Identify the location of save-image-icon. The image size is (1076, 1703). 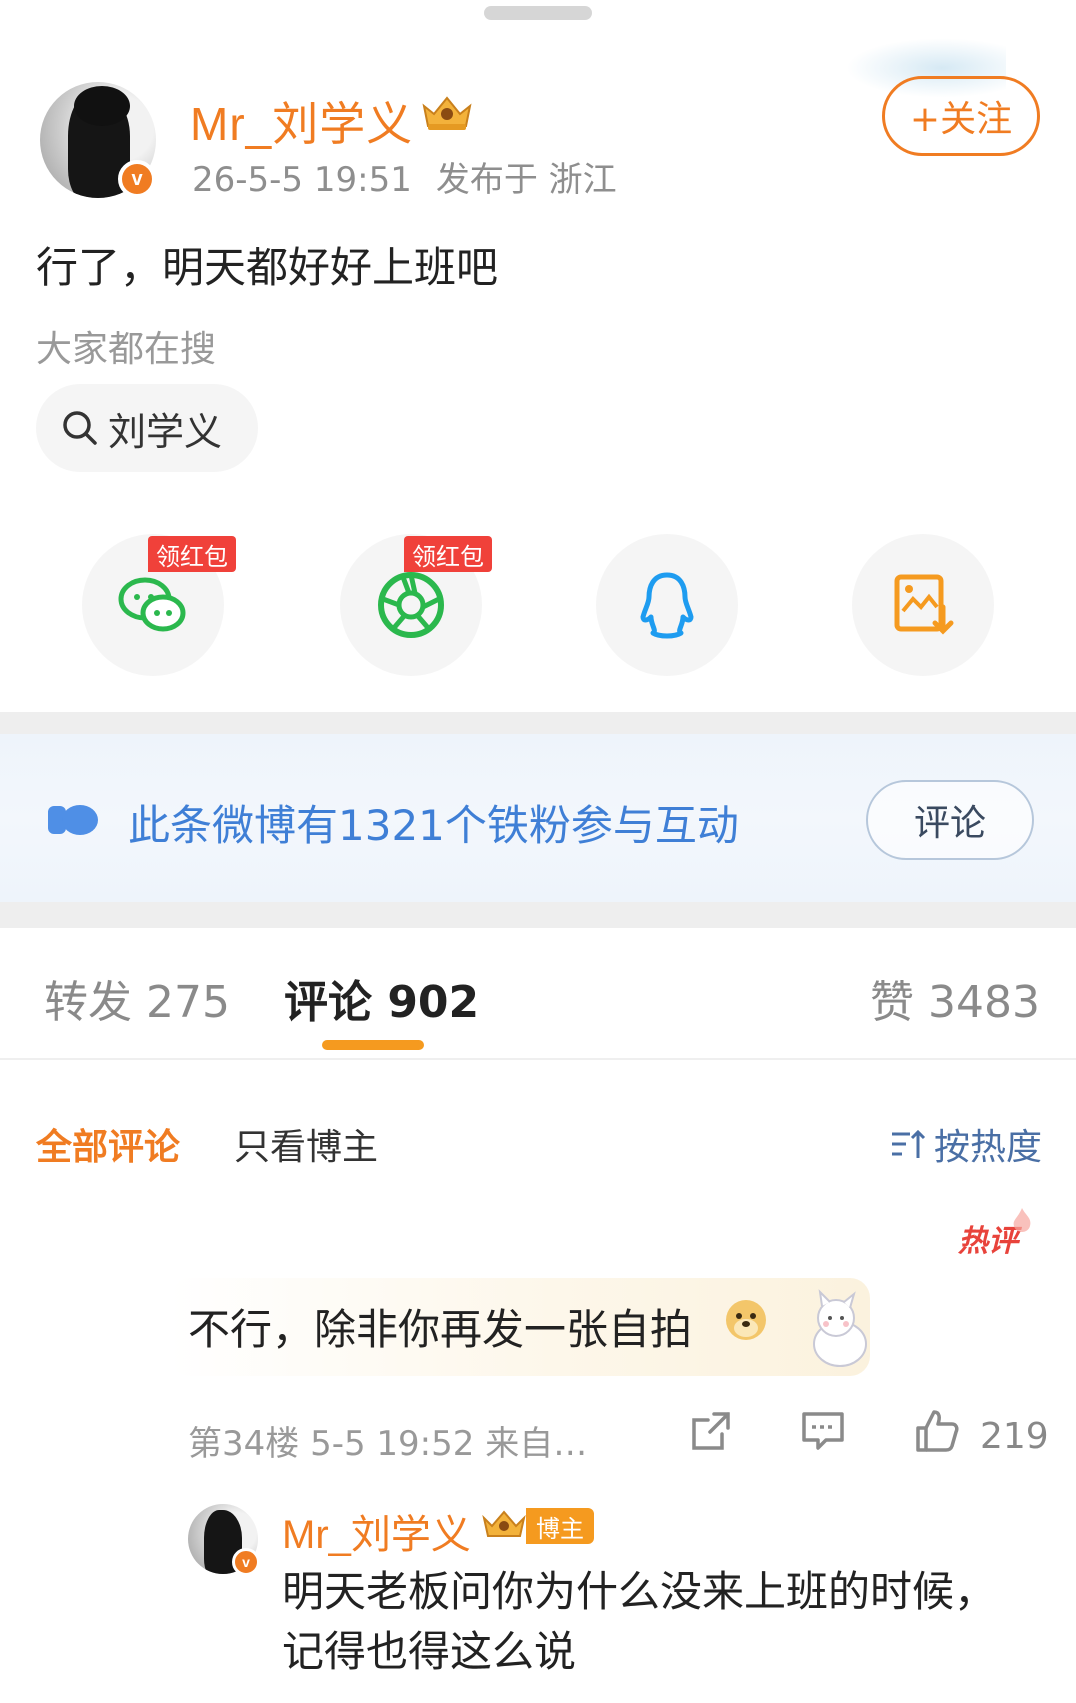
(924, 604).